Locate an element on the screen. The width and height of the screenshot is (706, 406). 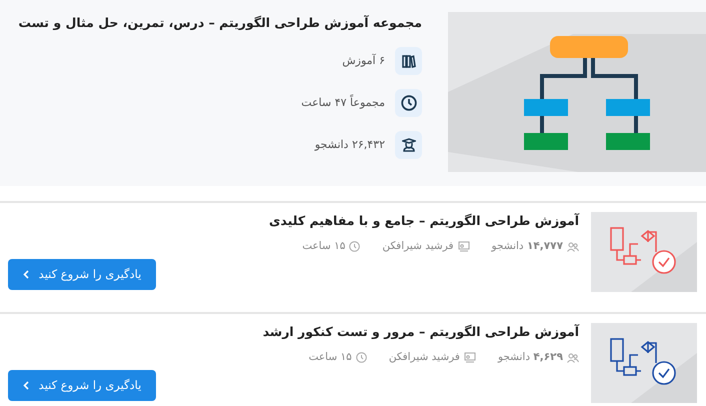
books-icon is located at coordinates (409, 61).